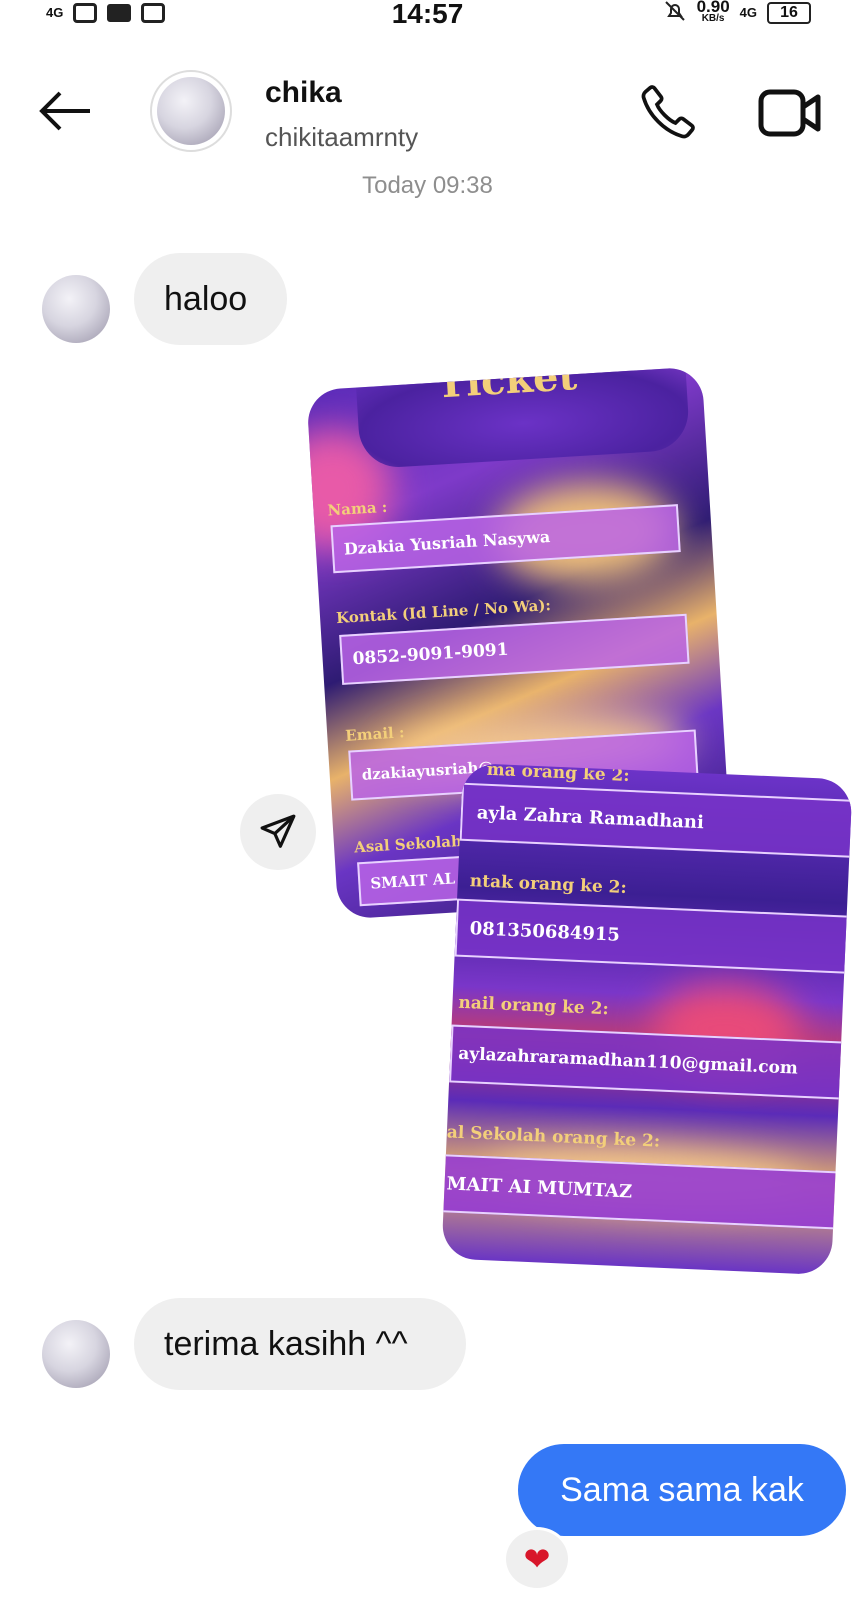  I want to click on message-bubble: terima kasihh ^^, so click(300, 1344).